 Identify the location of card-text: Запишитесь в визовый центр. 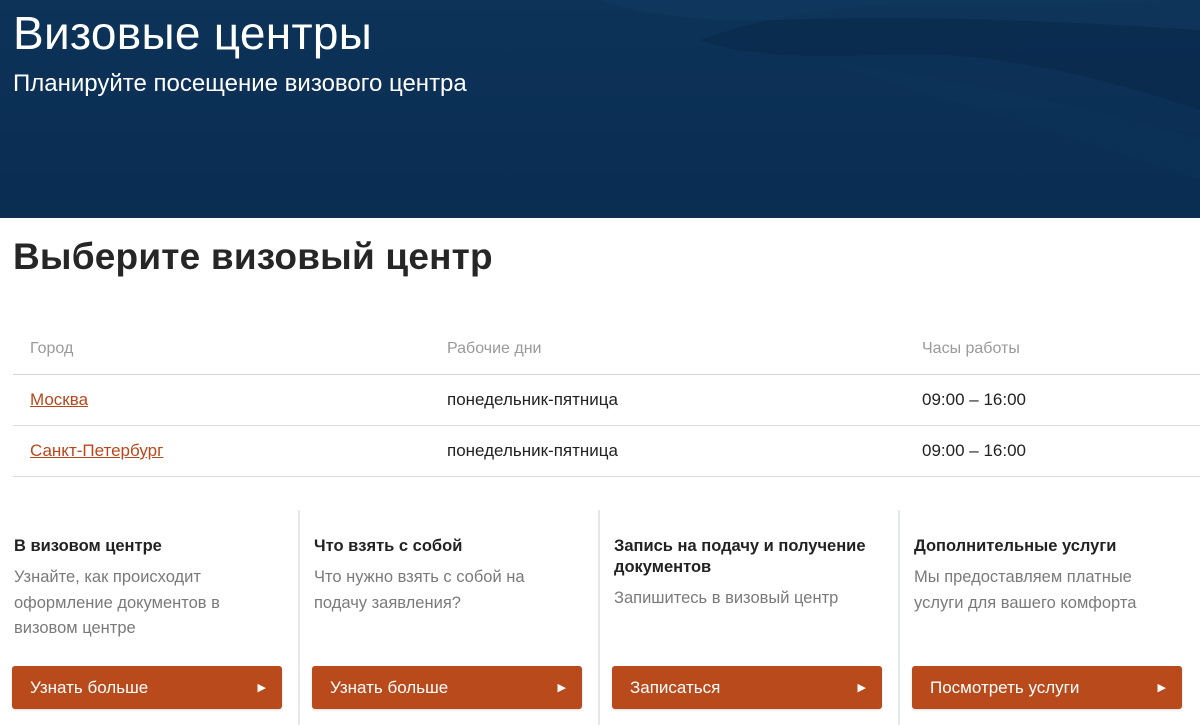
(726, 598).